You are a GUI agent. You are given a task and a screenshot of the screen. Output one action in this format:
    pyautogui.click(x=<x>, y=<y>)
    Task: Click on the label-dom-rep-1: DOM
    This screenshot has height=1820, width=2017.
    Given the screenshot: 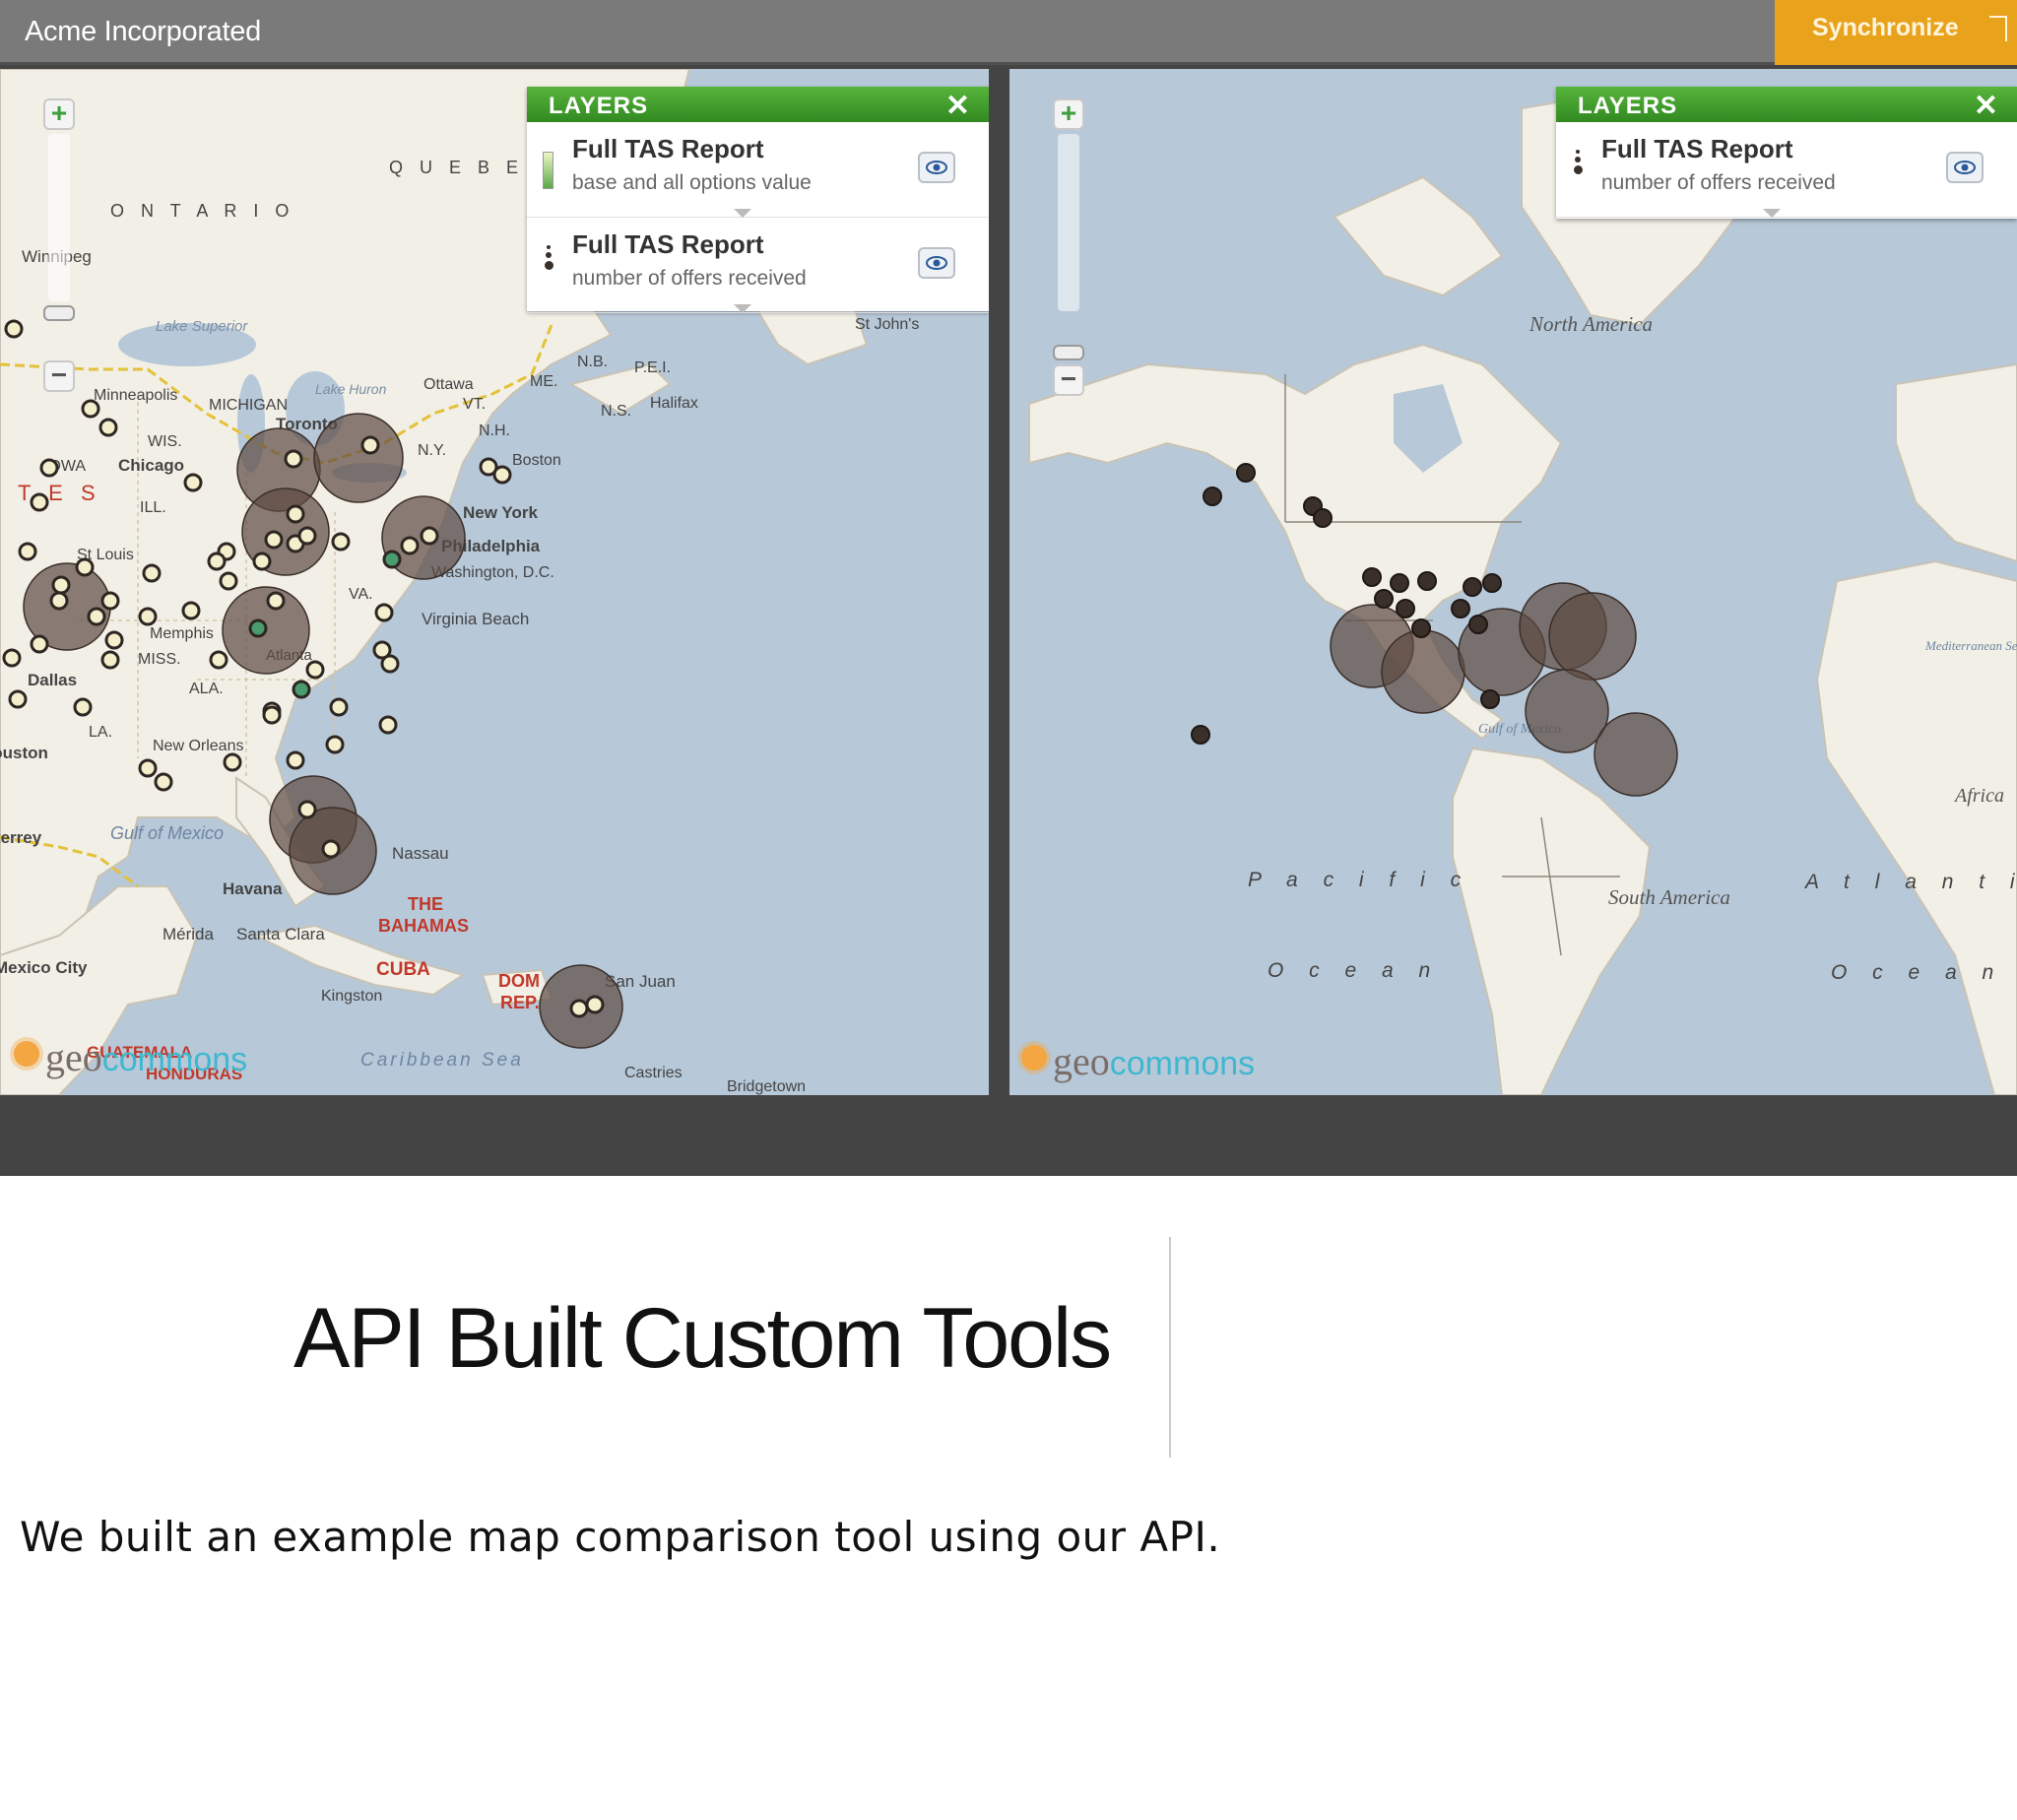 What is the action you would take?
    pyautogui.click(x=519, y=981)
    